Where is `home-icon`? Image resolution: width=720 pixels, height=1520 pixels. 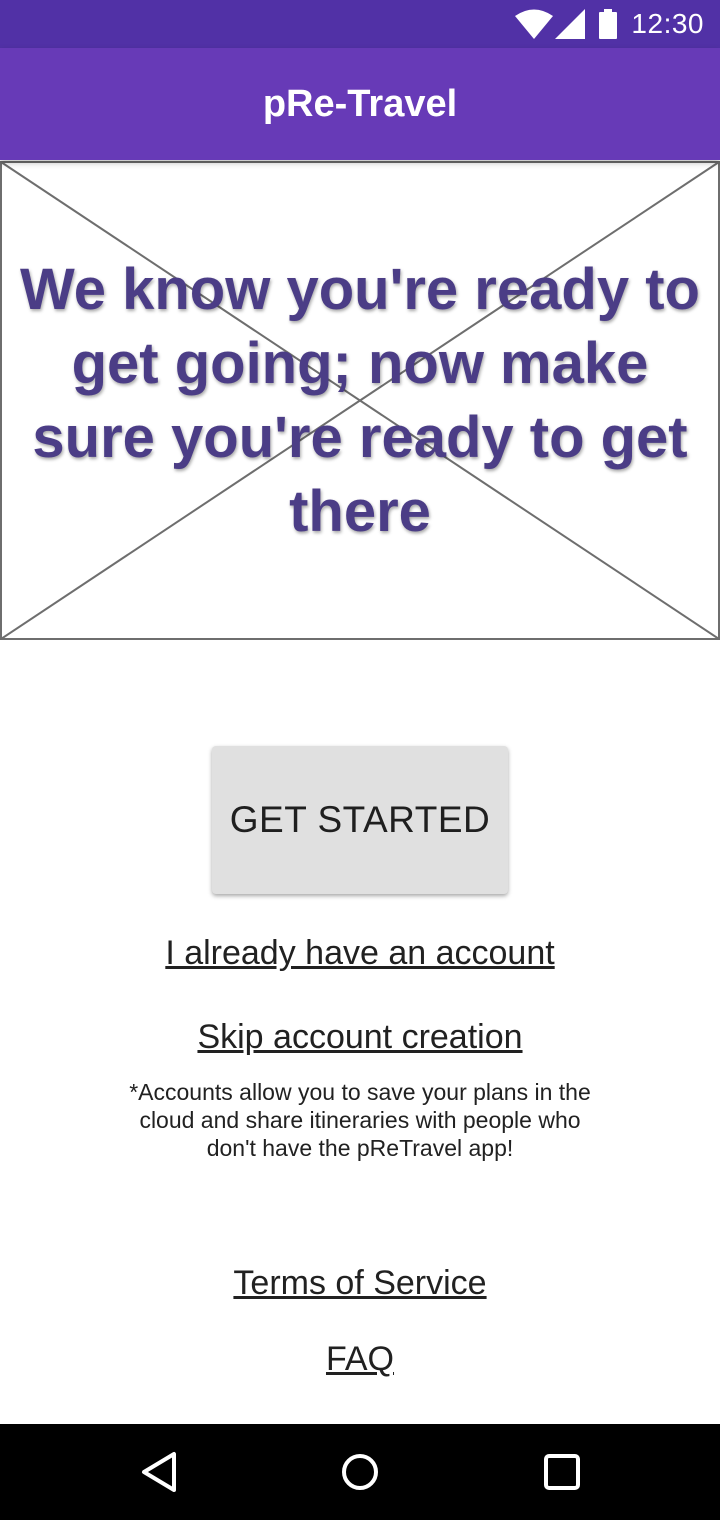 home-icon is located at coordinates (360, 1472).